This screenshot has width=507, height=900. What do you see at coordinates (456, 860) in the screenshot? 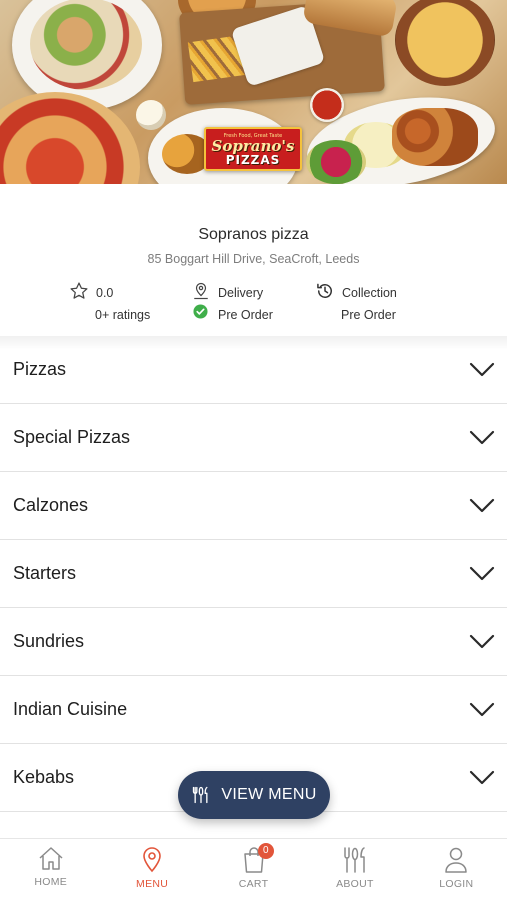
I see `user-icon` at bounding box center [456, 860].